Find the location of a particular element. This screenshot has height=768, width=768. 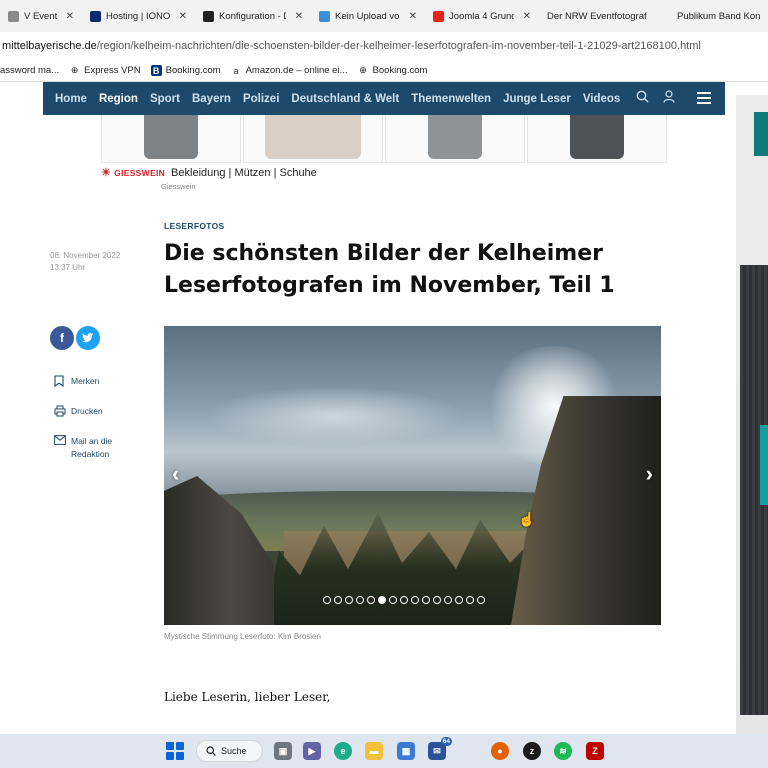

slider-next-arrow-icon: › is located at coordinates (649, 474).